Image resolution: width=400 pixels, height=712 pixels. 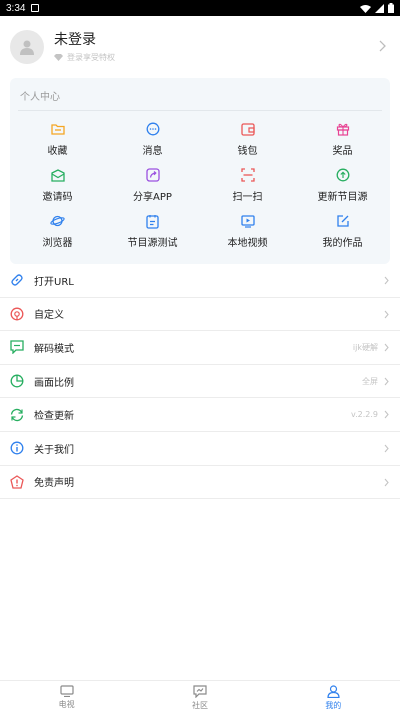 I want to click on tv-icon, so click(x=67, y=691).